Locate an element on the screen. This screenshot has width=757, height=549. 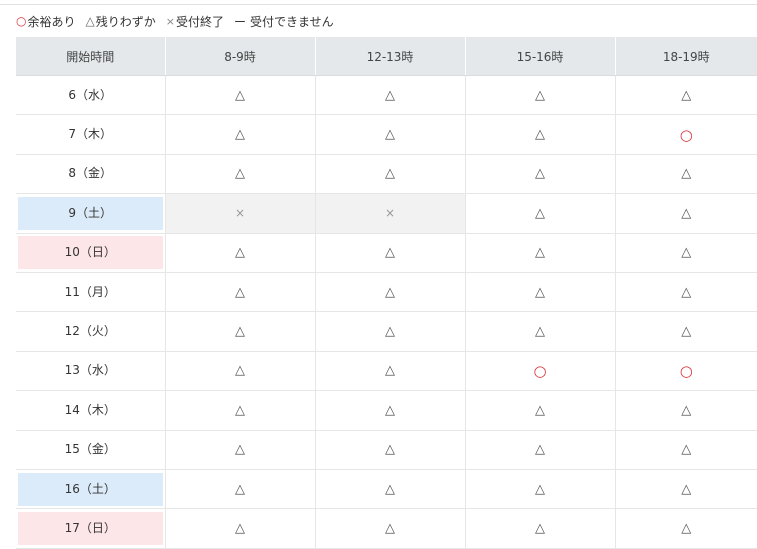
legend-label-unavailable: 受付できません is located at coordinates (292, 21).